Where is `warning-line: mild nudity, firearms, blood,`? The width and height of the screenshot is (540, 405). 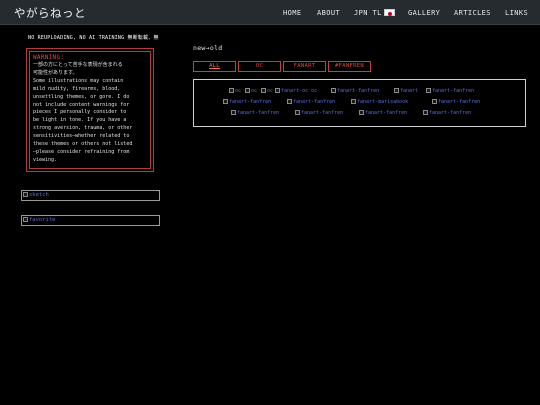 warning-line: mild nudity, firearms, blood, is located at coordinates (77, 88).